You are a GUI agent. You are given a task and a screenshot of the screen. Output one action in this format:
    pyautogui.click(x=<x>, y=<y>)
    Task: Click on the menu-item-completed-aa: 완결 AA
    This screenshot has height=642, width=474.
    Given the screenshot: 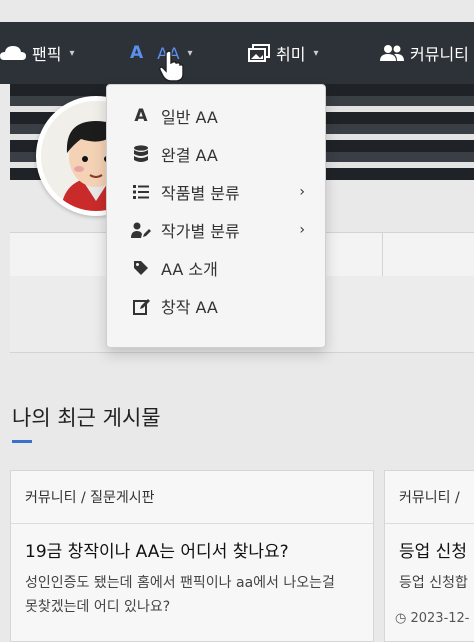 What is the action you would take?
    pyautogui.click(x=216, y=154)
    